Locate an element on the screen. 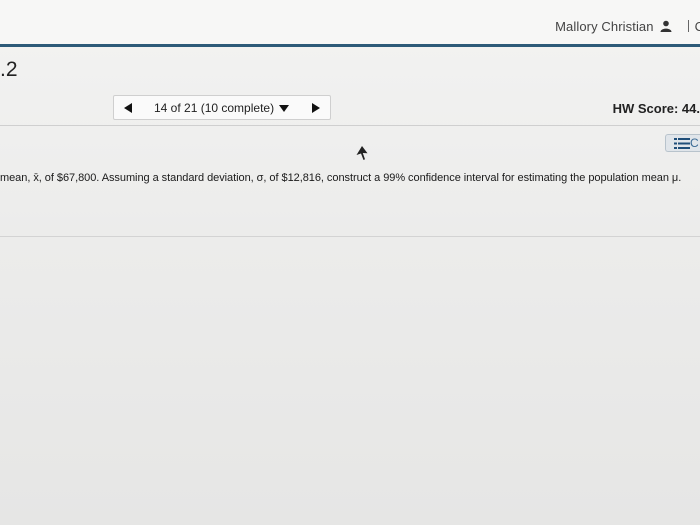 The height and width of the screenshot is (525, 700). list-view-button: C is located at coordinates (682, 143).